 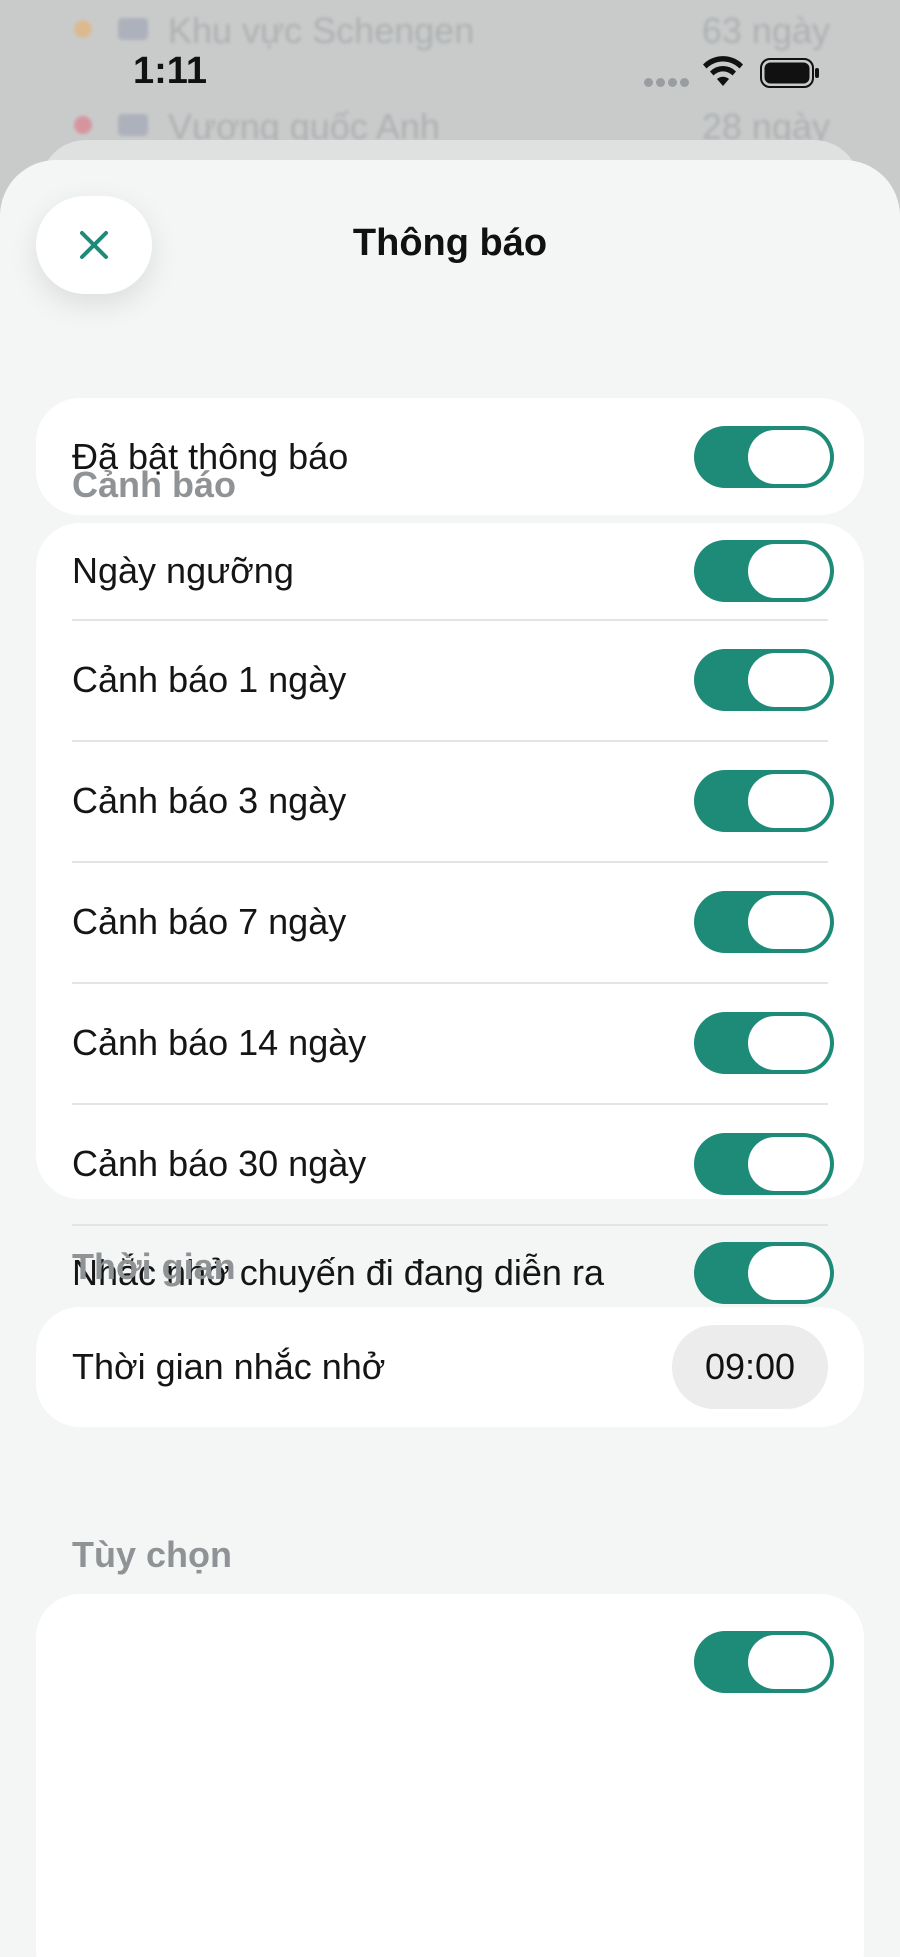 I want to click on alert-toggle-threshold, so click(x=764, y=571).